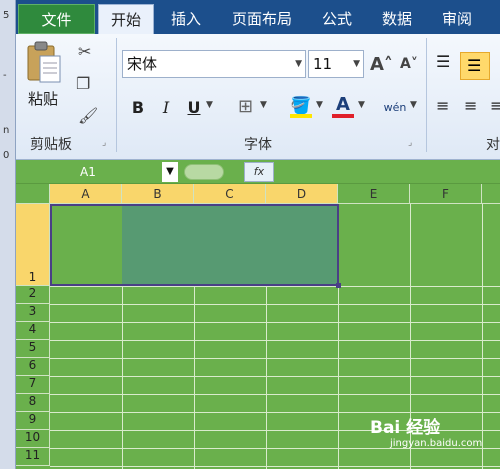 The width and height of the screenshot is (500, 469). Describe the element at coordinates (446, 194) in the screenshot. I see `column-header: F` at that location.